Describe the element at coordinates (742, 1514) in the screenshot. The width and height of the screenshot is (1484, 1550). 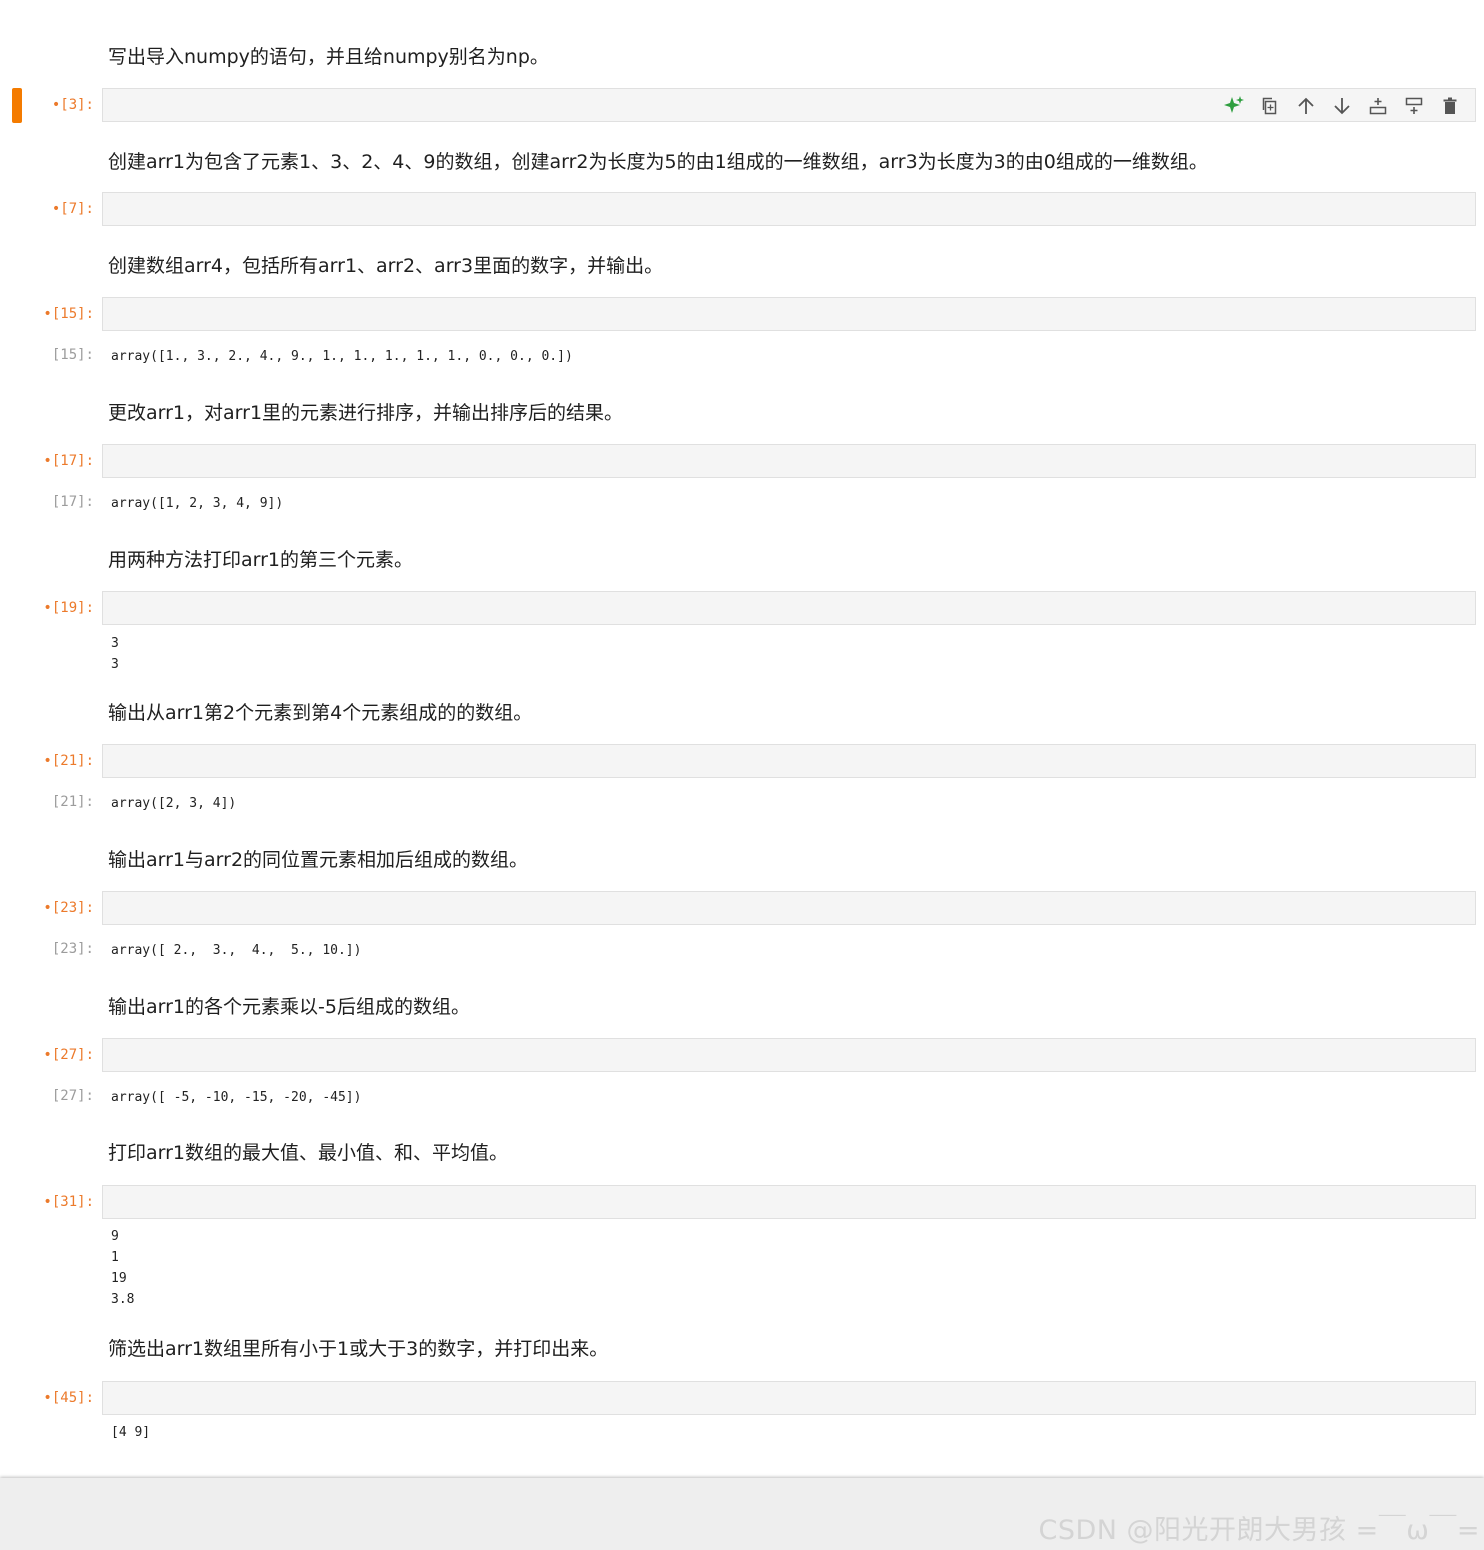
I see `page-footer: CSDN @阳光开朗大男孩 =￣ω￣=` at that location.